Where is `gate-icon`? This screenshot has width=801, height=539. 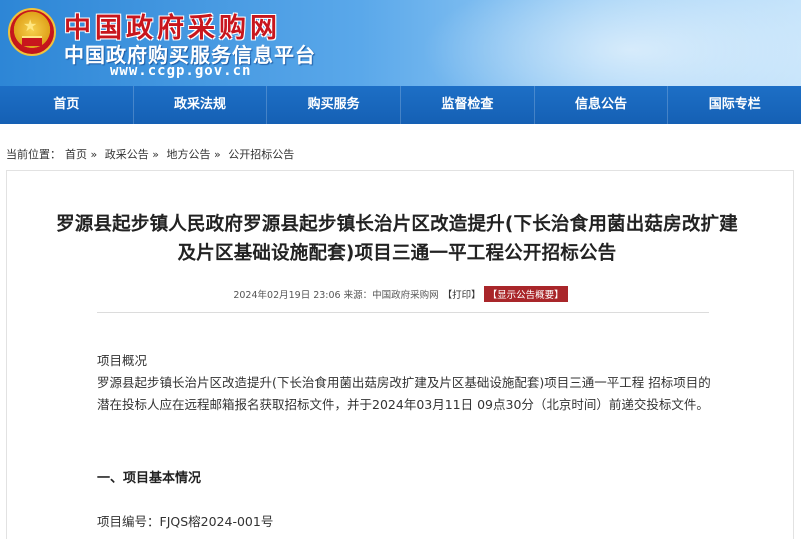
gate-icon is located at coordinates (32, 41).